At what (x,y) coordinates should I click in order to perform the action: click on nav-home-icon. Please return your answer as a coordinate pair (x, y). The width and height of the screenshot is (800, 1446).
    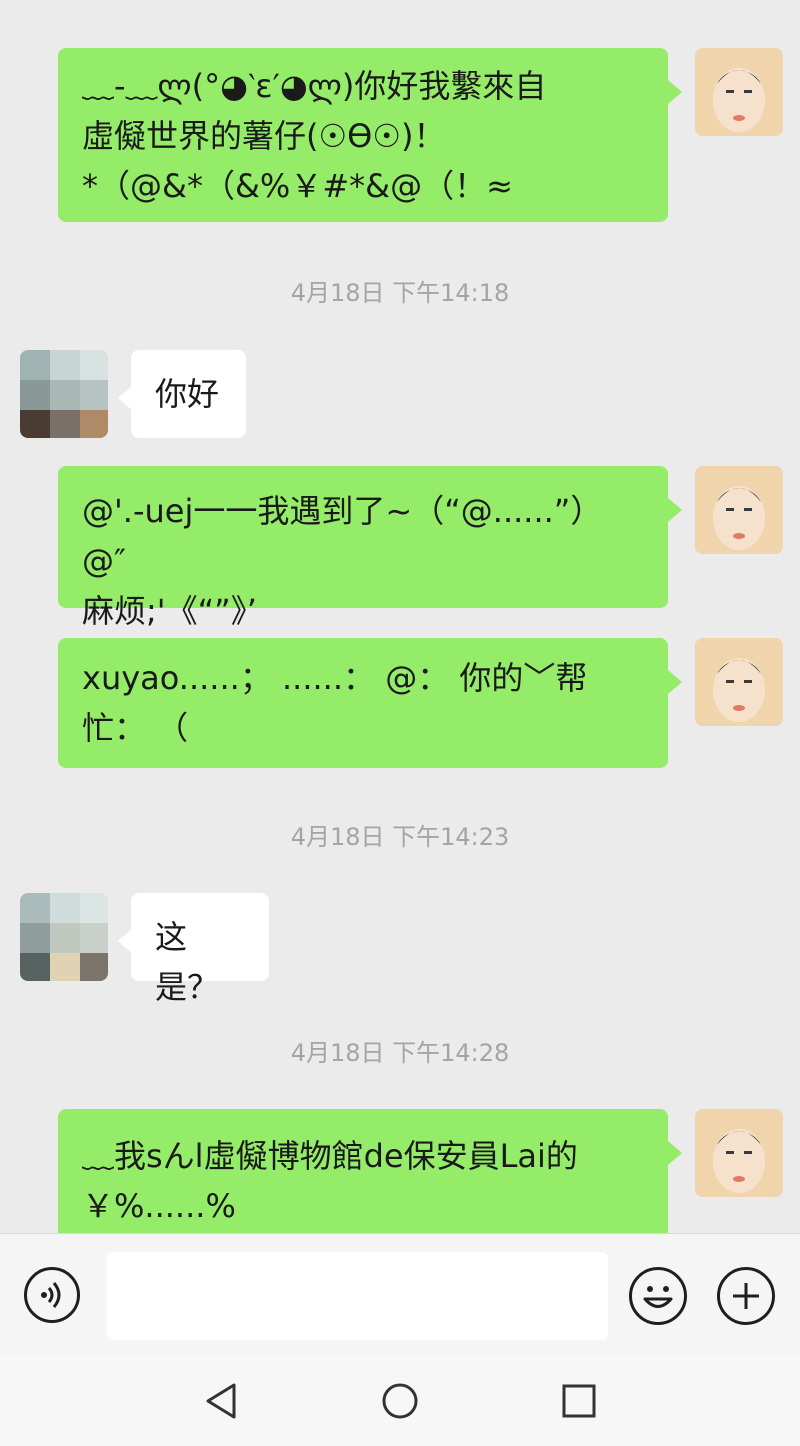
    Looking at the image, I should click on (400, 1401).